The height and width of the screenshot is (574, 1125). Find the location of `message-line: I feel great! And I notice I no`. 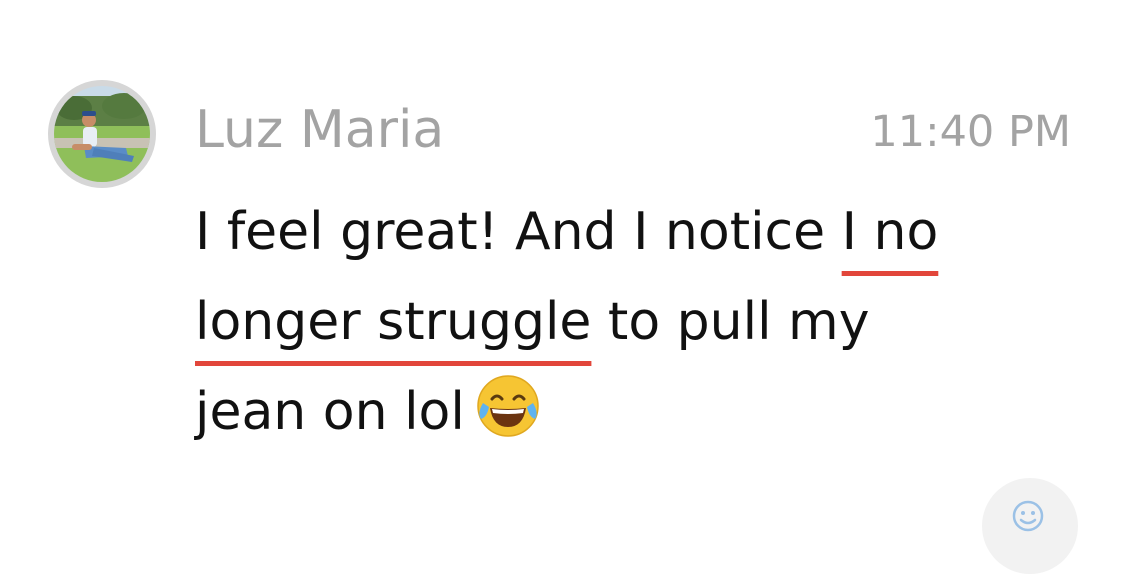

message-line: I feel great! And I notice I no is located at coordinates (635, 235).